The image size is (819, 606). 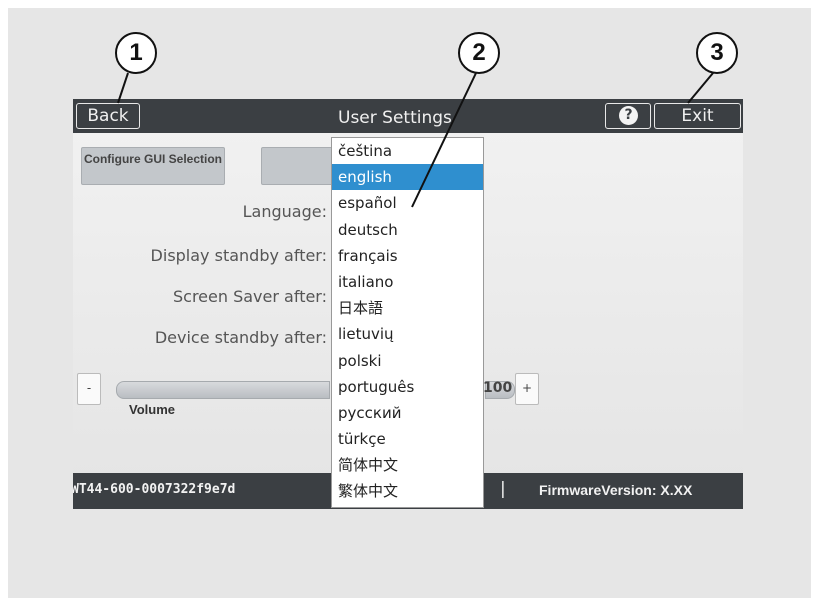 I want to click on callout-2: 2, so click(x=479, y=53).